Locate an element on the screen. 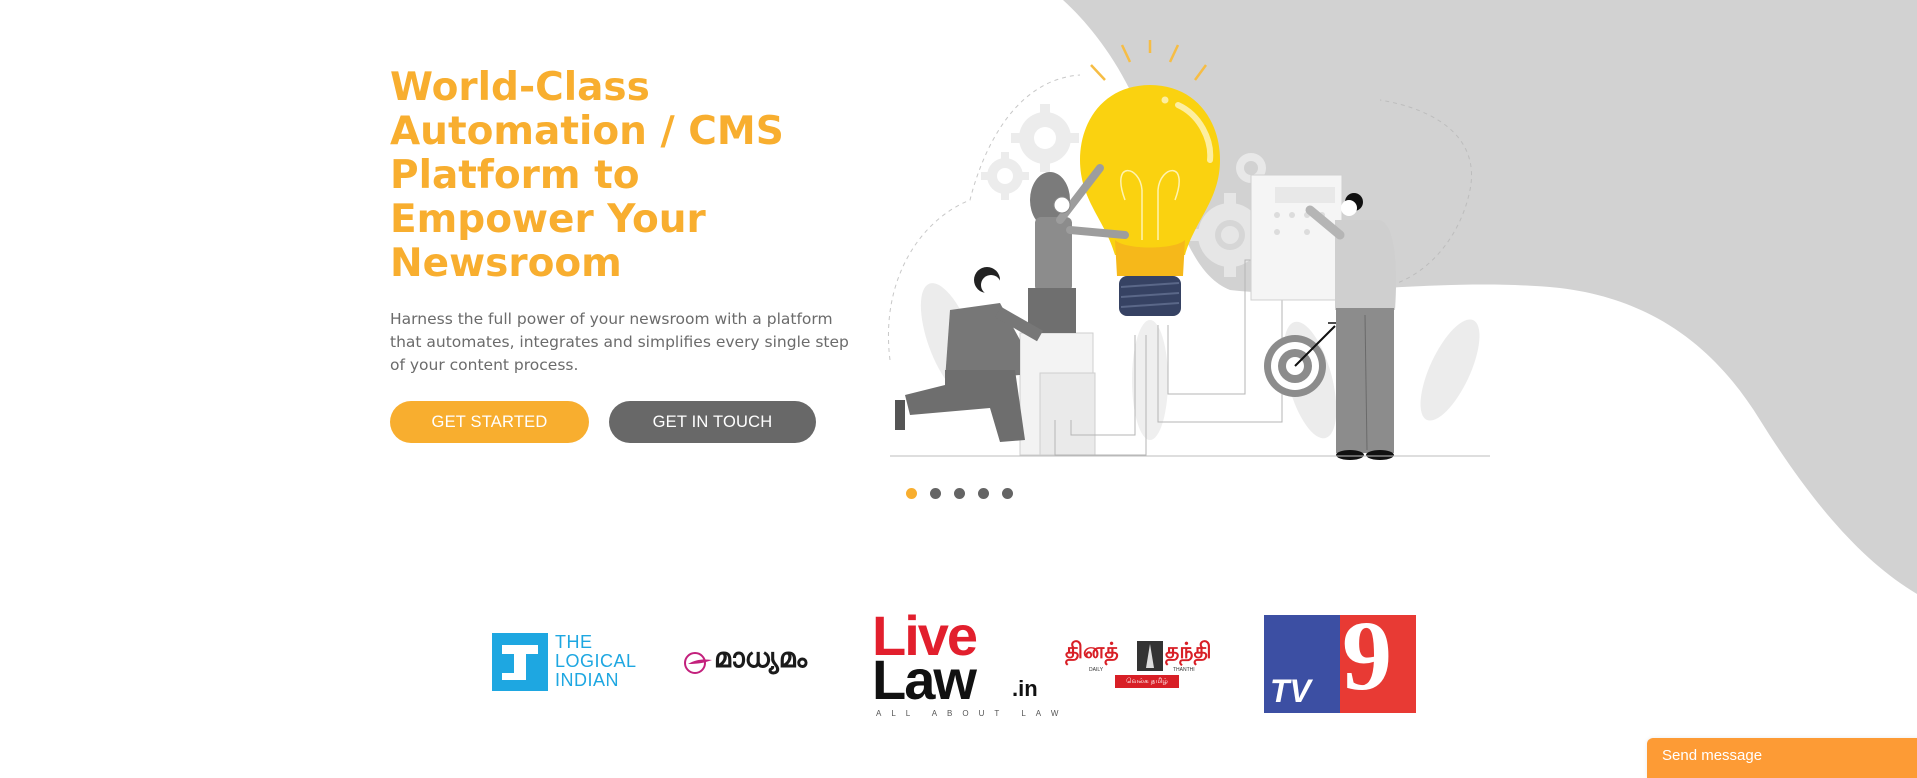 The image size is (1917, 778). logo-tv9: TV 9 is located at coordinates (1340, 657).